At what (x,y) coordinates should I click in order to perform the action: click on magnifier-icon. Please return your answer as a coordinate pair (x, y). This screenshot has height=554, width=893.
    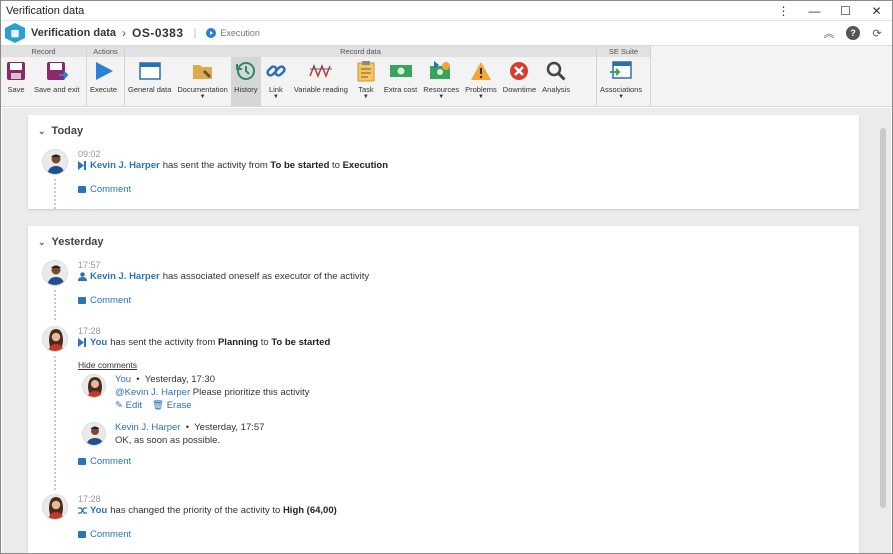
    Looking at the image, I should click on (556, 71).